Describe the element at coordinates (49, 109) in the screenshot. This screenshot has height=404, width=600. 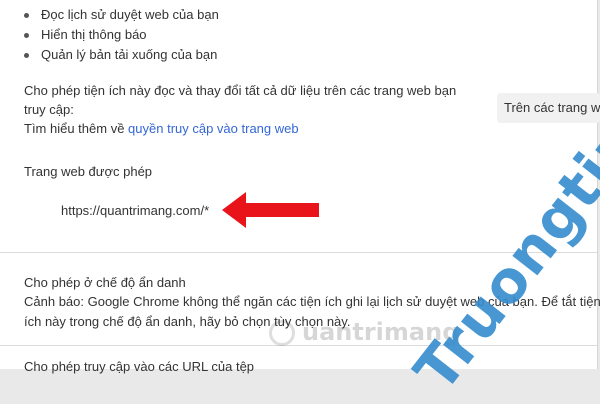
I see `site-access-description-cont: truy cập:` at that location.